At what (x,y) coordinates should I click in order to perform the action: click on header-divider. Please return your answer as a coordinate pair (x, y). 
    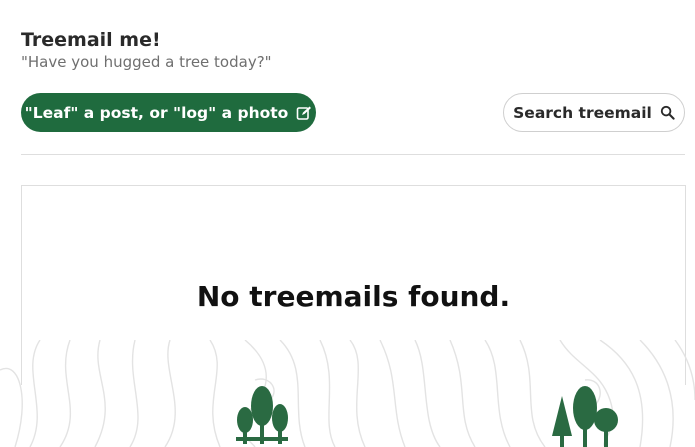
    Looking at the image, I should click on (353, 154).